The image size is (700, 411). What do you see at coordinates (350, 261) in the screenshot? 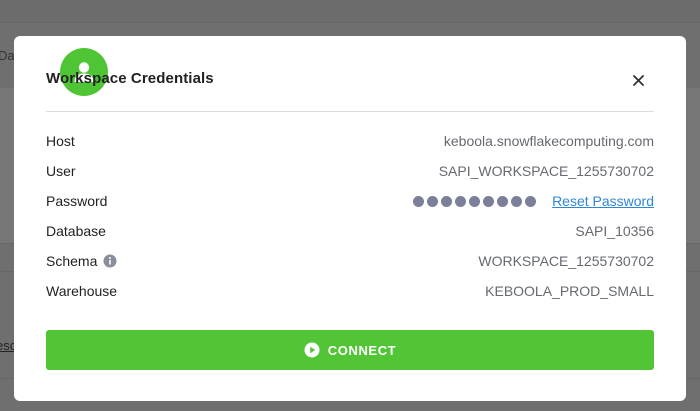
I see `credential-row-schema: Schema WORKSPACE_1255730702` at bounding box center [350, 261].